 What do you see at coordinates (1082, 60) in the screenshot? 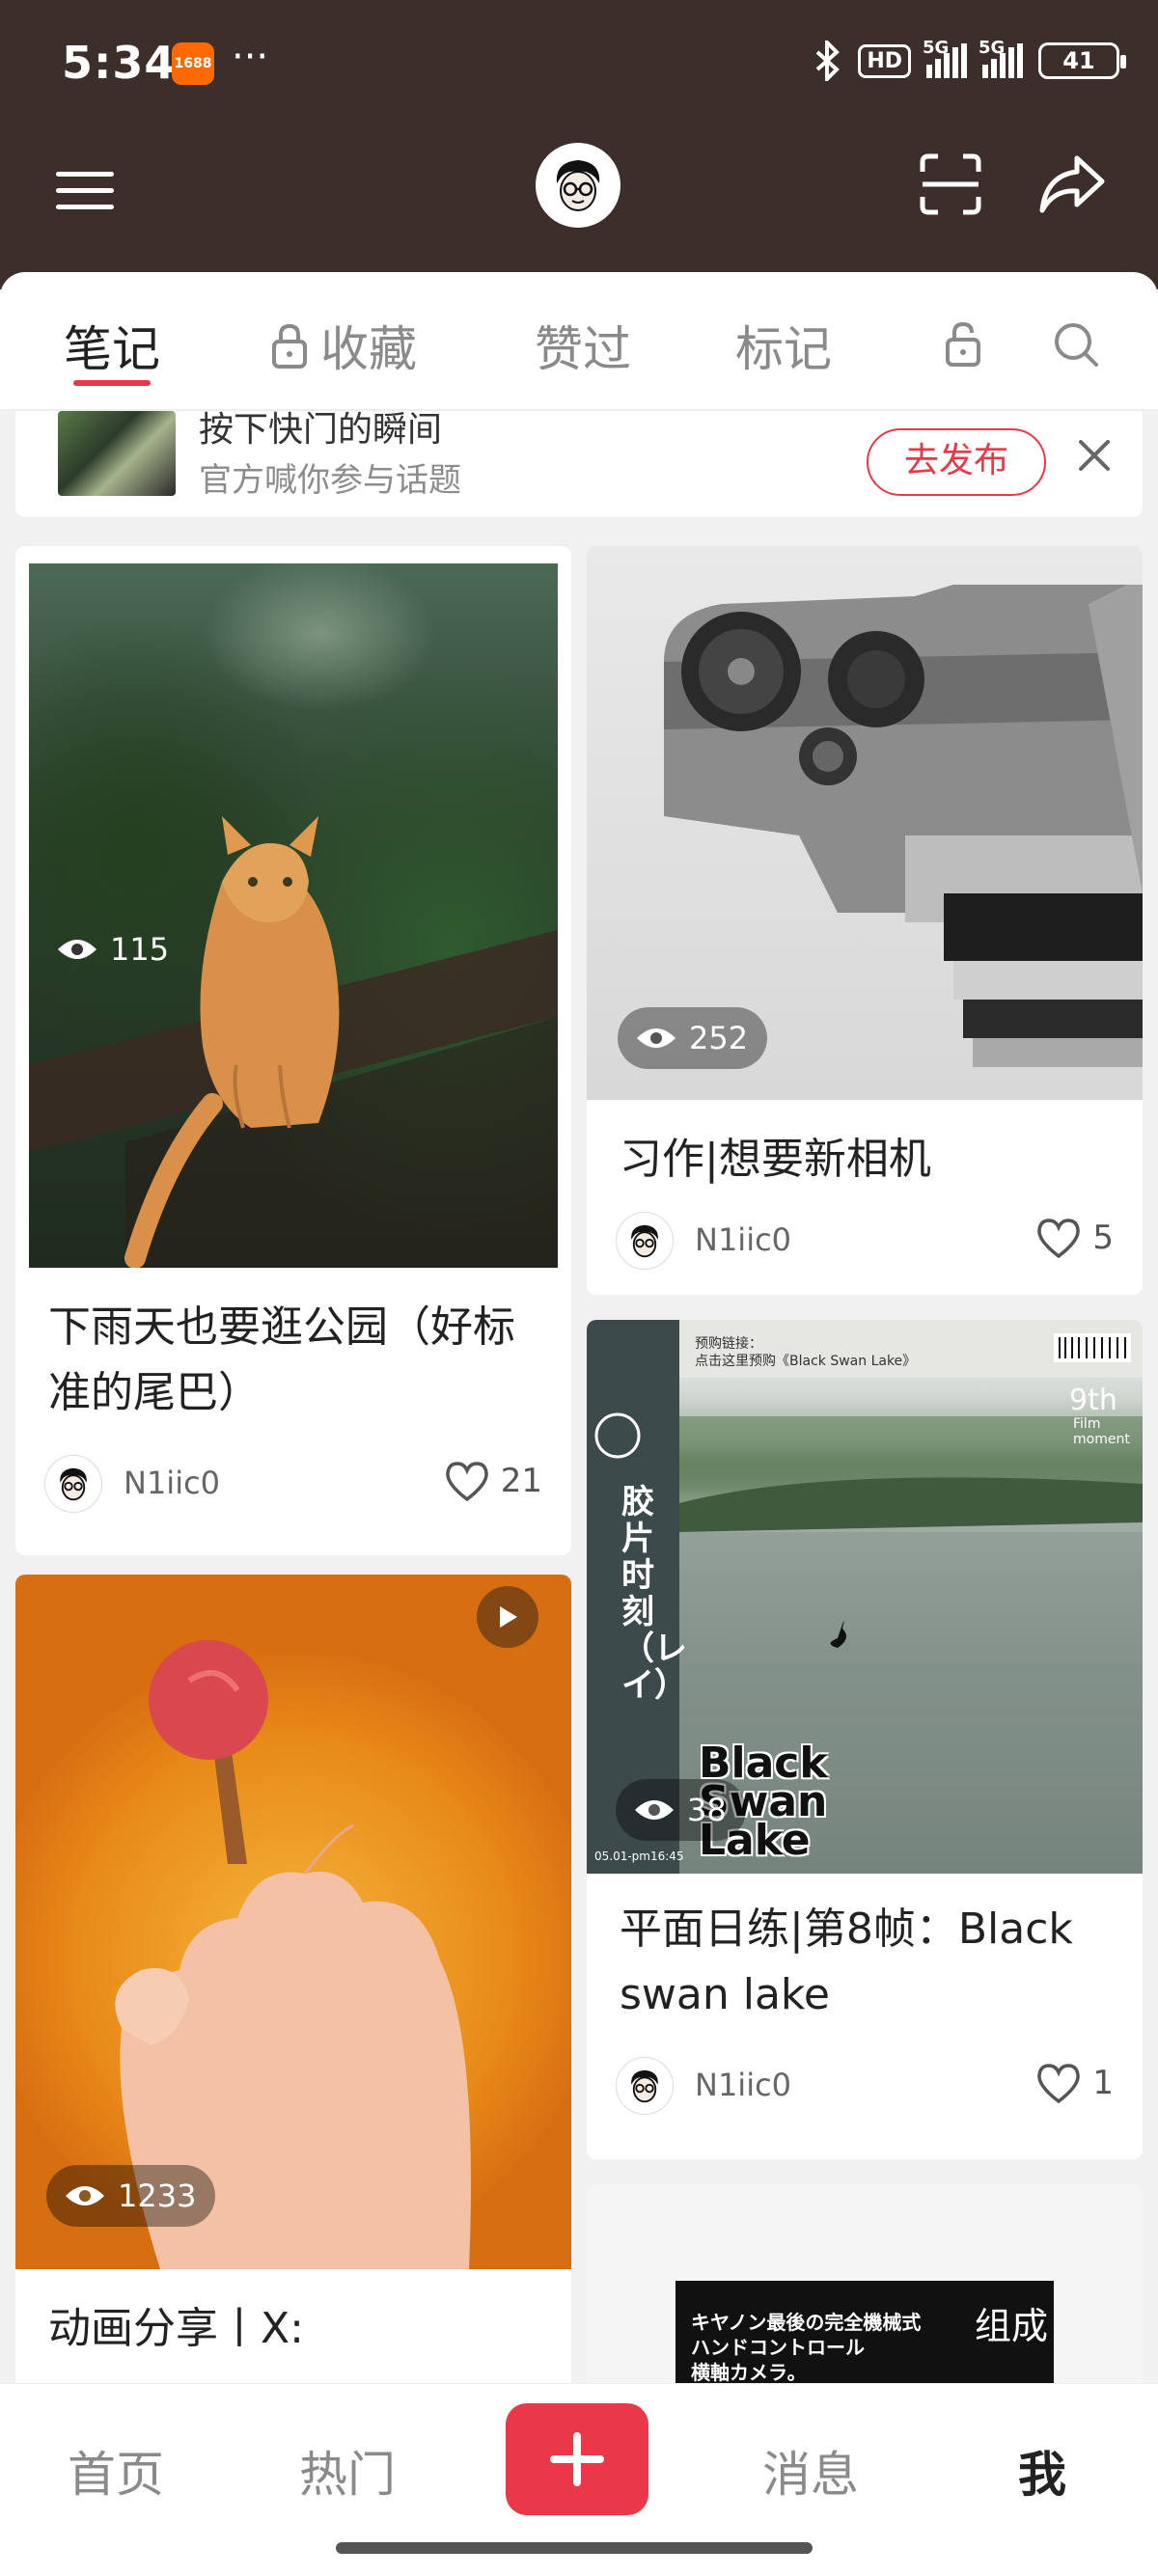
I see `battery-icon: 41` at bounding box center [1082, 60].